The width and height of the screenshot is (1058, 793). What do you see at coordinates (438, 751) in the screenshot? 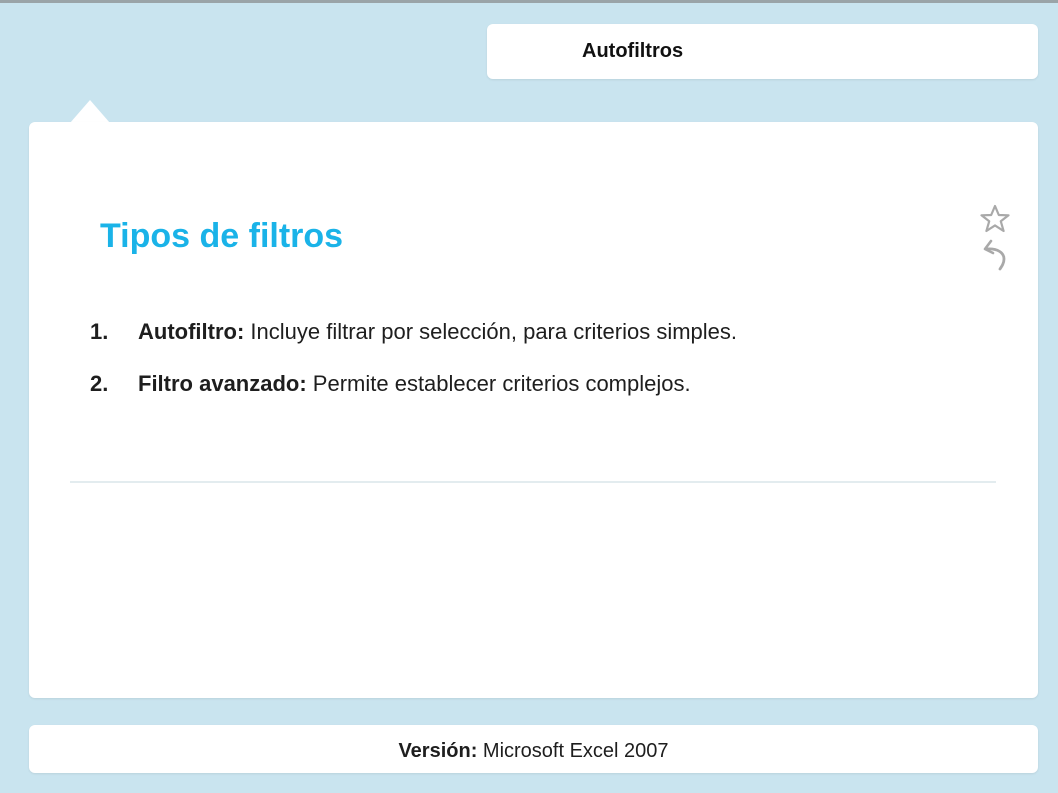
I see `version-label: Versión:` at bounding box center [438, 751].